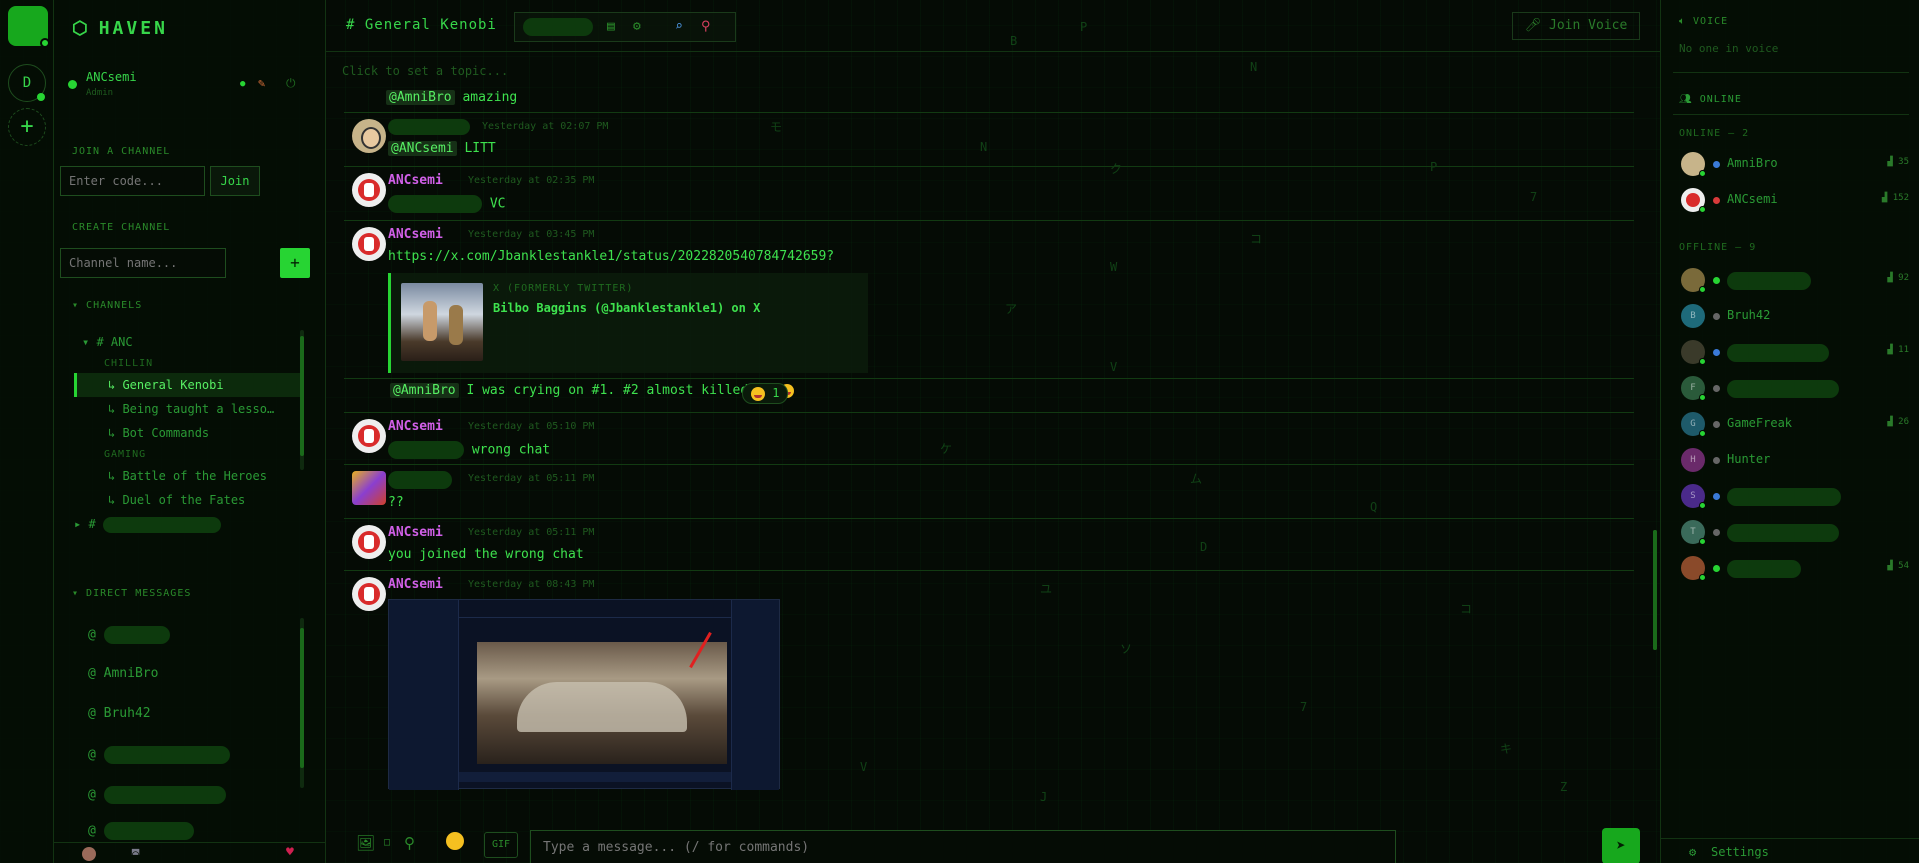  What do you see at coordinates (143, 263) in the screenshot?
I see `channel-name-input` at bounding box center [143, 263].